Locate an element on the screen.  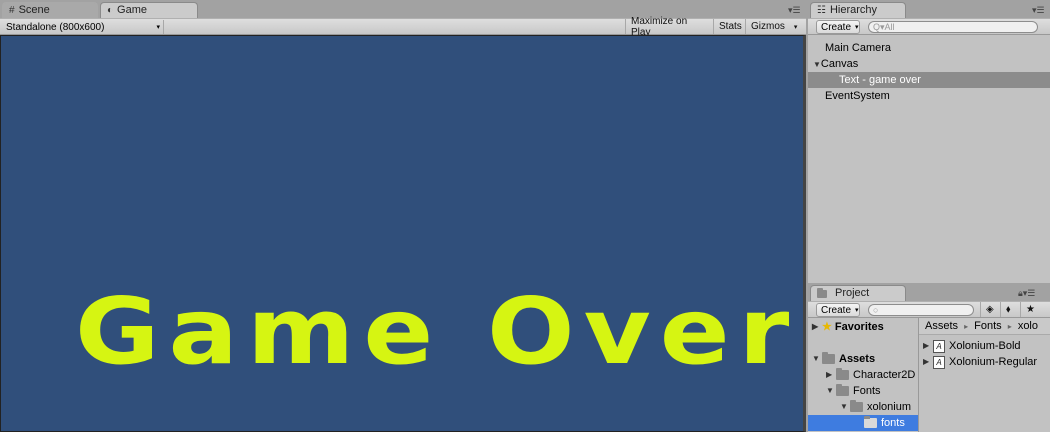
search-placeholder: Q▾All is located at coordinates (884, 26).